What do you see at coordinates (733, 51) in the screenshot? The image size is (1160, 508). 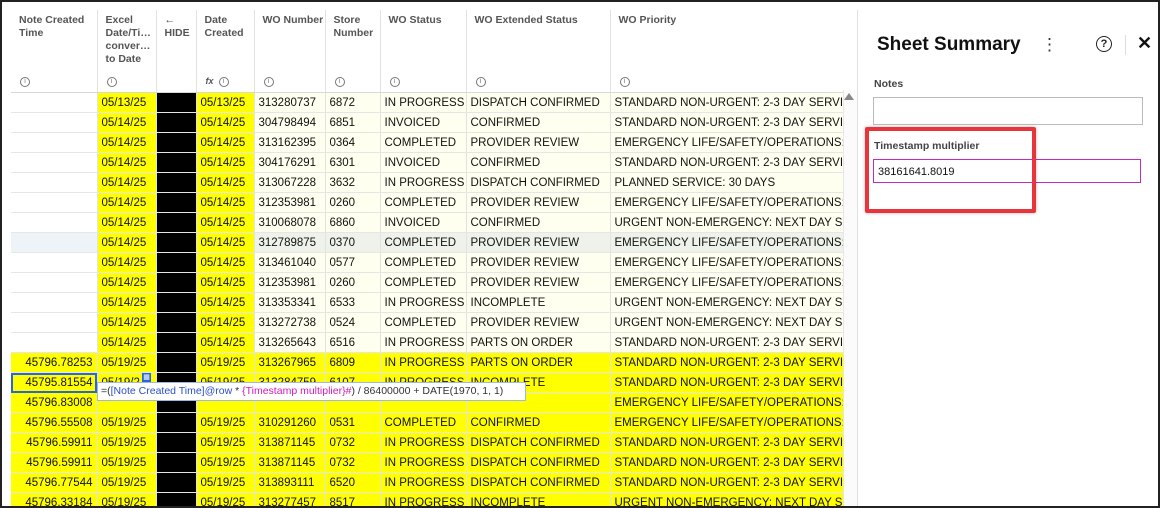 I see `column-header: WO Priority i` at bounding box center [733, 51].